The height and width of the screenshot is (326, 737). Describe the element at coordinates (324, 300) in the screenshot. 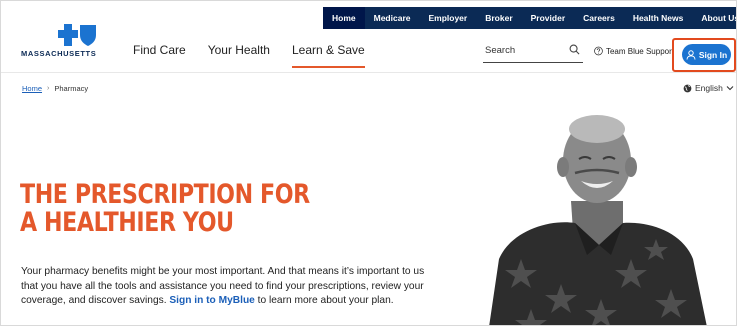

I see `hero-body-text-end: to learn more about your plan.` at that location.